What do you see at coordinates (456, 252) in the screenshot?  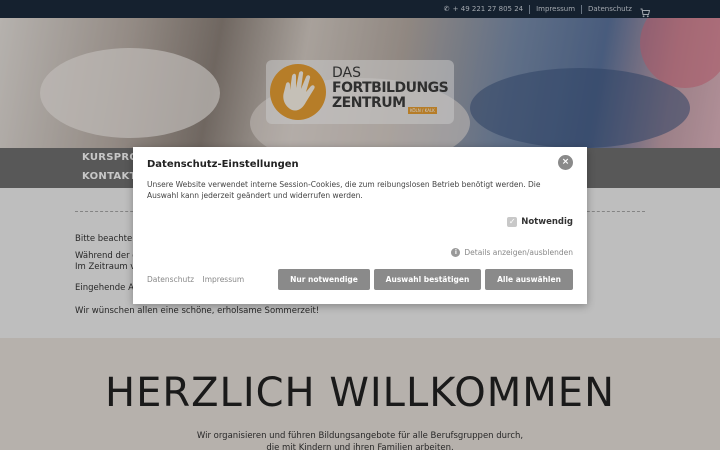 I see `info-icon: i` at bounding box center [456, 252].